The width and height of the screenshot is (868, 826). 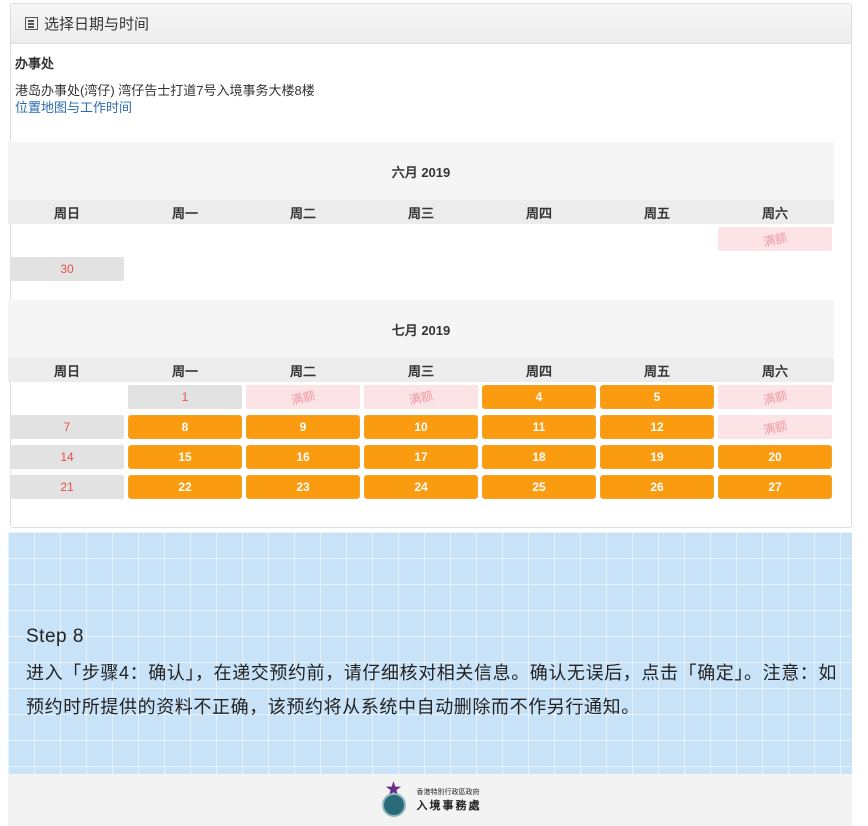 What do you see at coordinates (539, 457) in the screenshot?
I see `date-available-button: 18` at bounding box center [539, 457].